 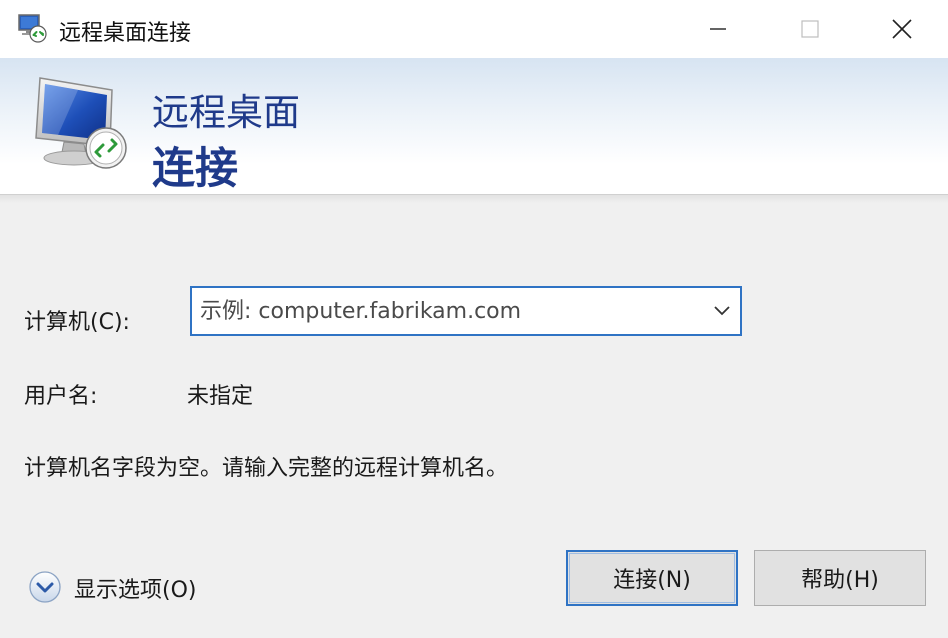 I want to click on show-options-link: 显示选项(O), so click(x=135, y=588).